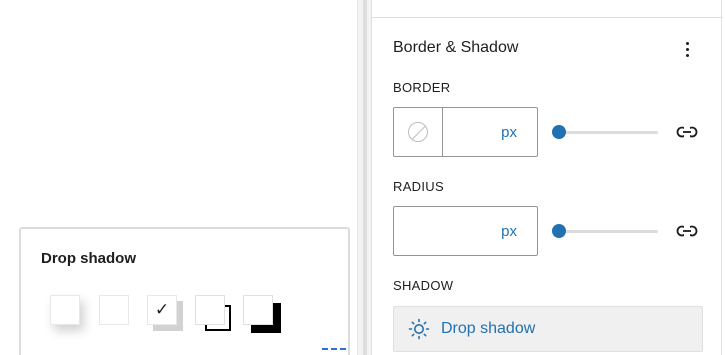  What do you see at coordinates (509, 132) in the screenshot?
I see `border-unit: px` at bounding box center [509, 132].